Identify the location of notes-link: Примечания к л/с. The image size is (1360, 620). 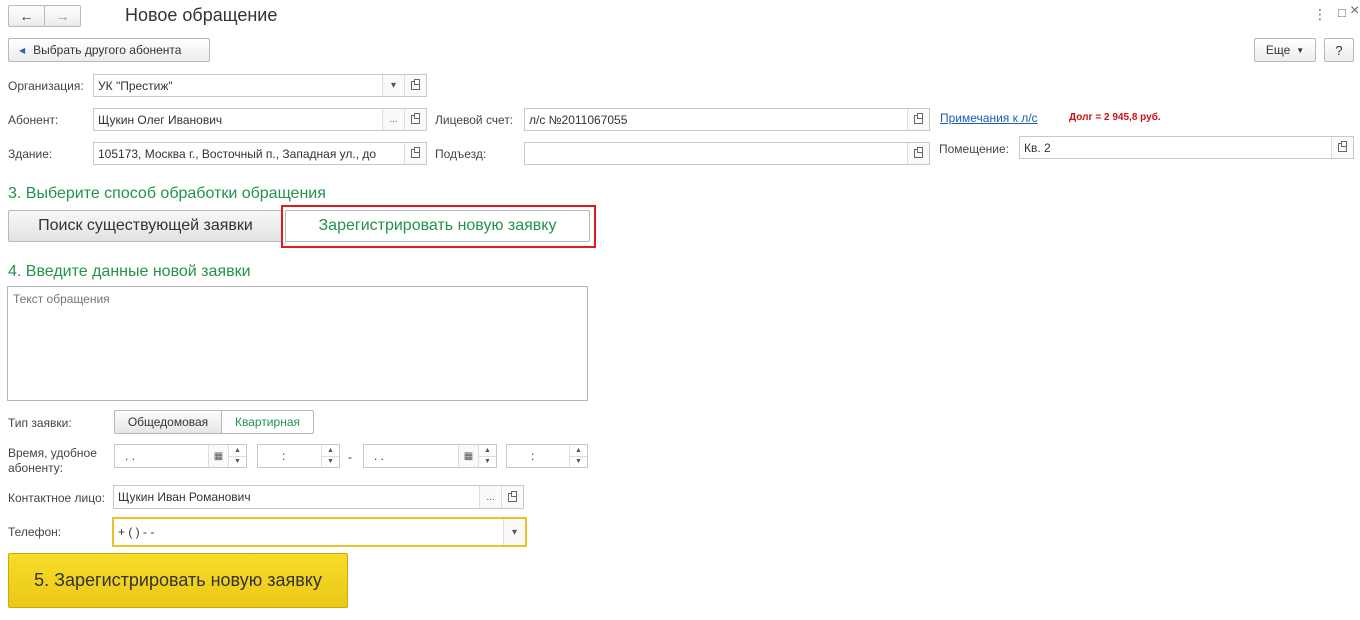
(989, 118).